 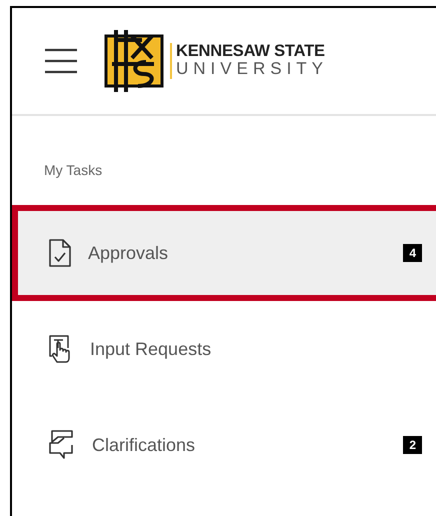 I want to click on chat-bubbles-icon, so click(x=62, y=445).